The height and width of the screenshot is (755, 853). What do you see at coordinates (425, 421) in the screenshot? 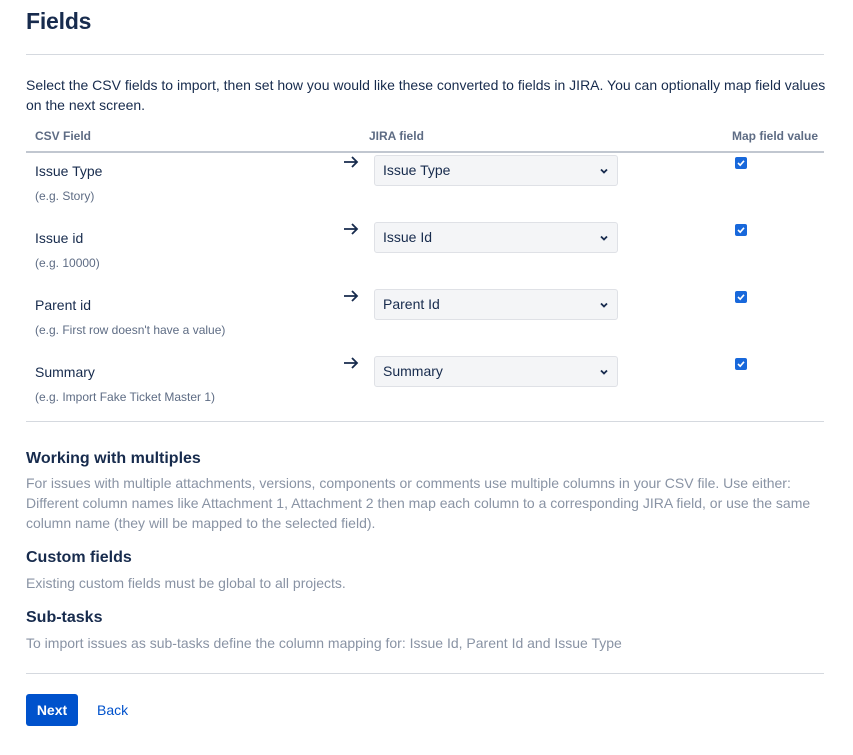
I see `table-bottom-divider` at bounding box center [425, 421].